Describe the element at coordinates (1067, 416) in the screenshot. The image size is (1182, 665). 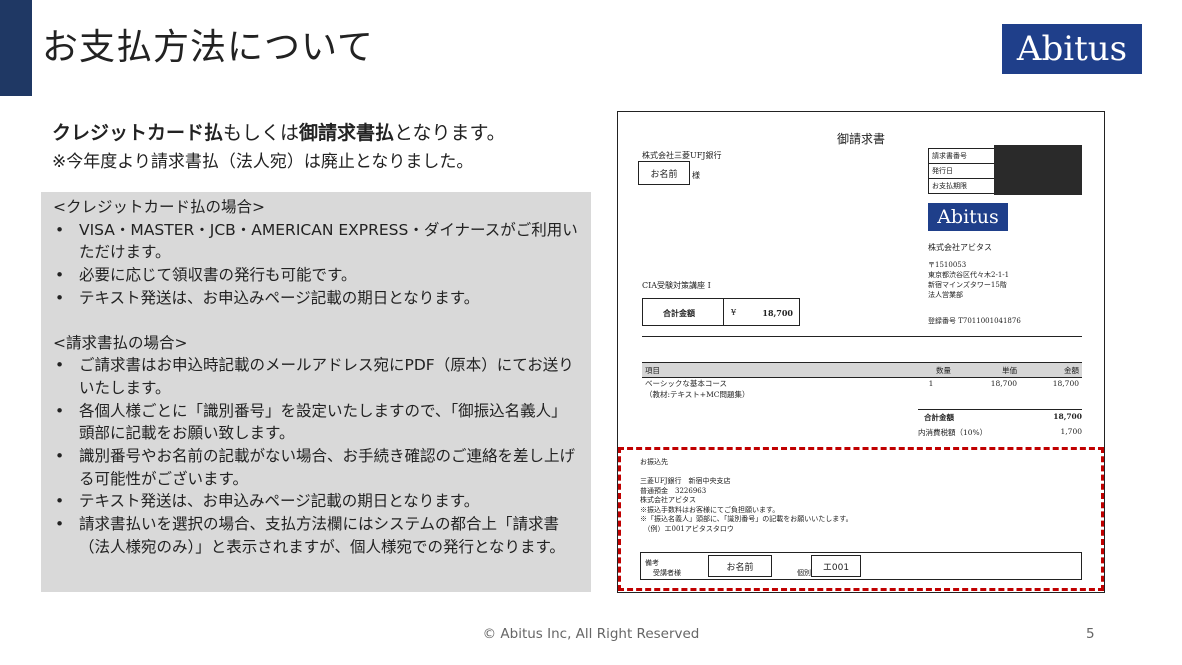
I see `sum-value: 18,700` at that location.